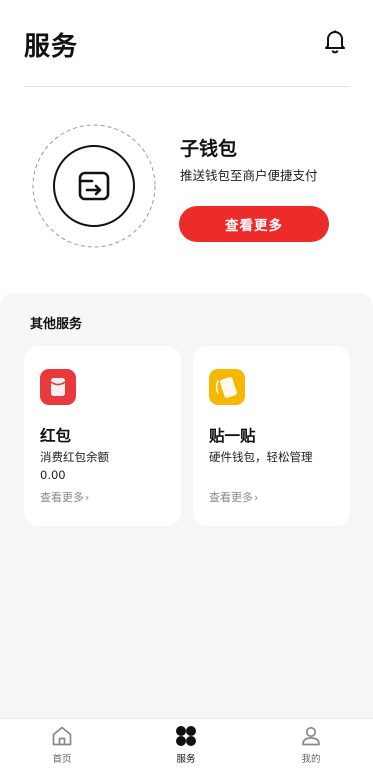  I want to click on tap-card-icon, so click(227, 387).